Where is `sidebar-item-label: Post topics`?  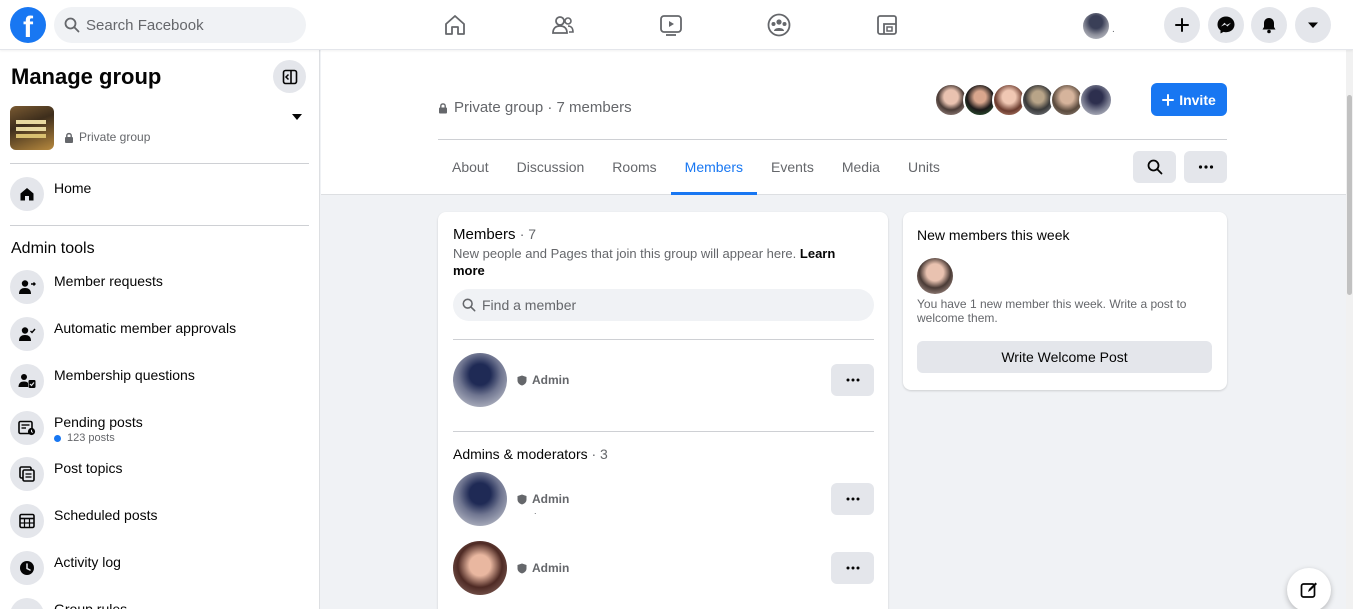
sidebar-item-label: Post topics is located at coordinates (88, 468).